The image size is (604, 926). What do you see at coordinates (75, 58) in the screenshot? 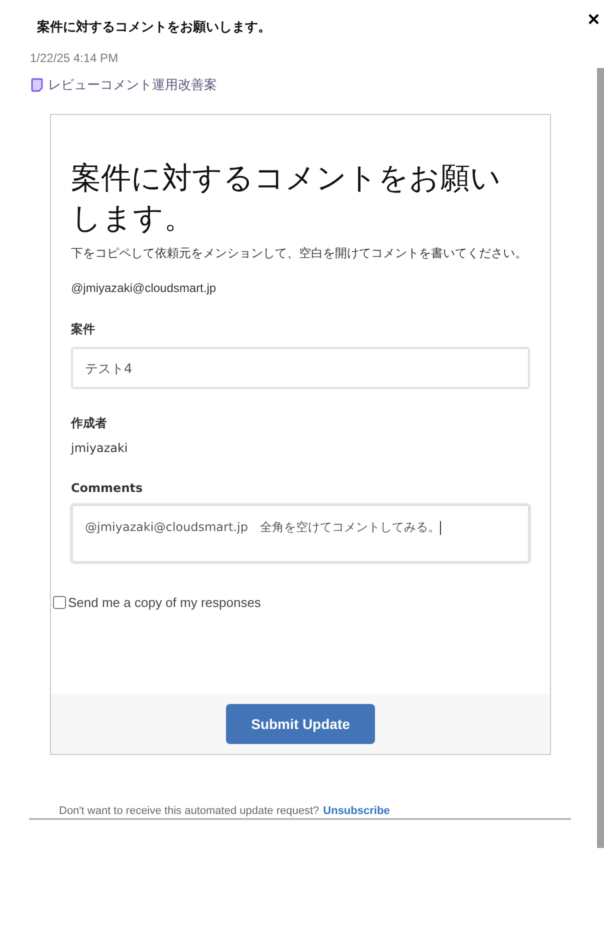
I see `timestamp: 1/22/25 4:14 PM` at bounding box center [75, 58].